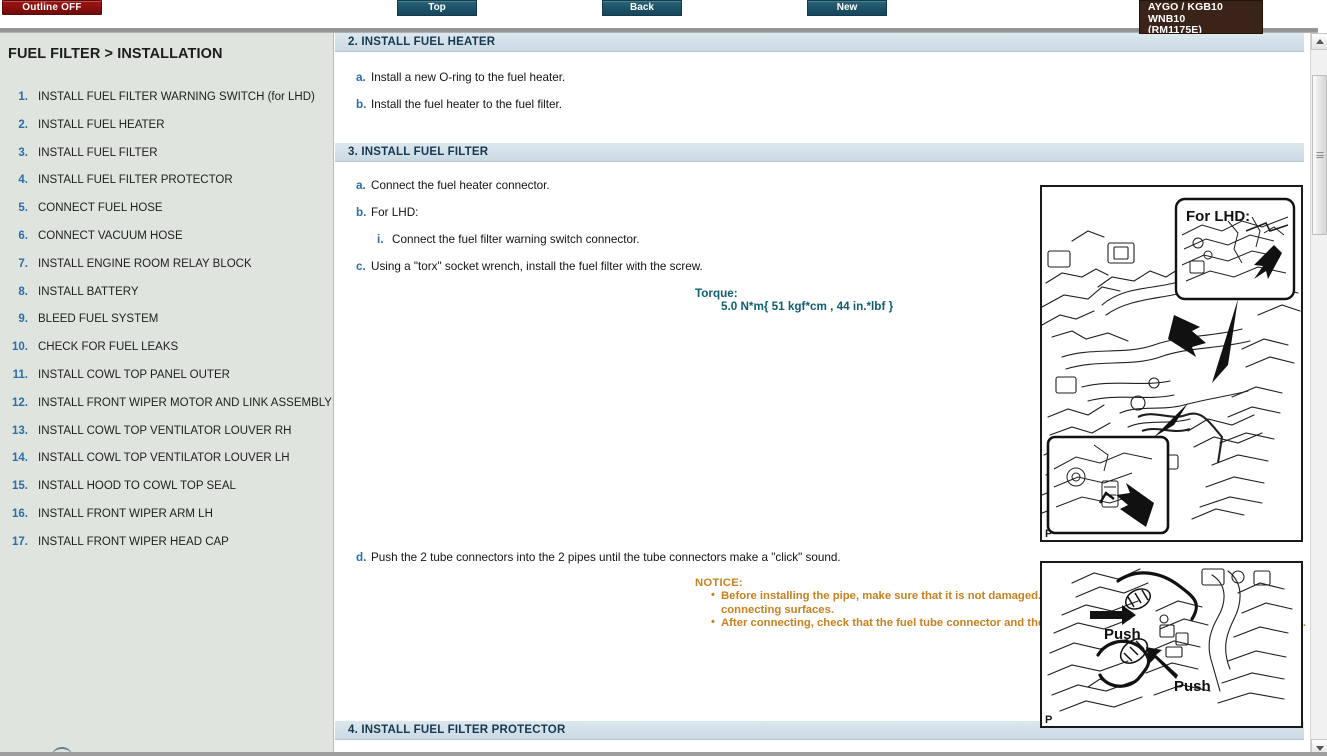  What do you see at coordinates (20, 513) in the screenshot?
I see `sidebar-item-number: 16.` at bounding box center [20, 513].